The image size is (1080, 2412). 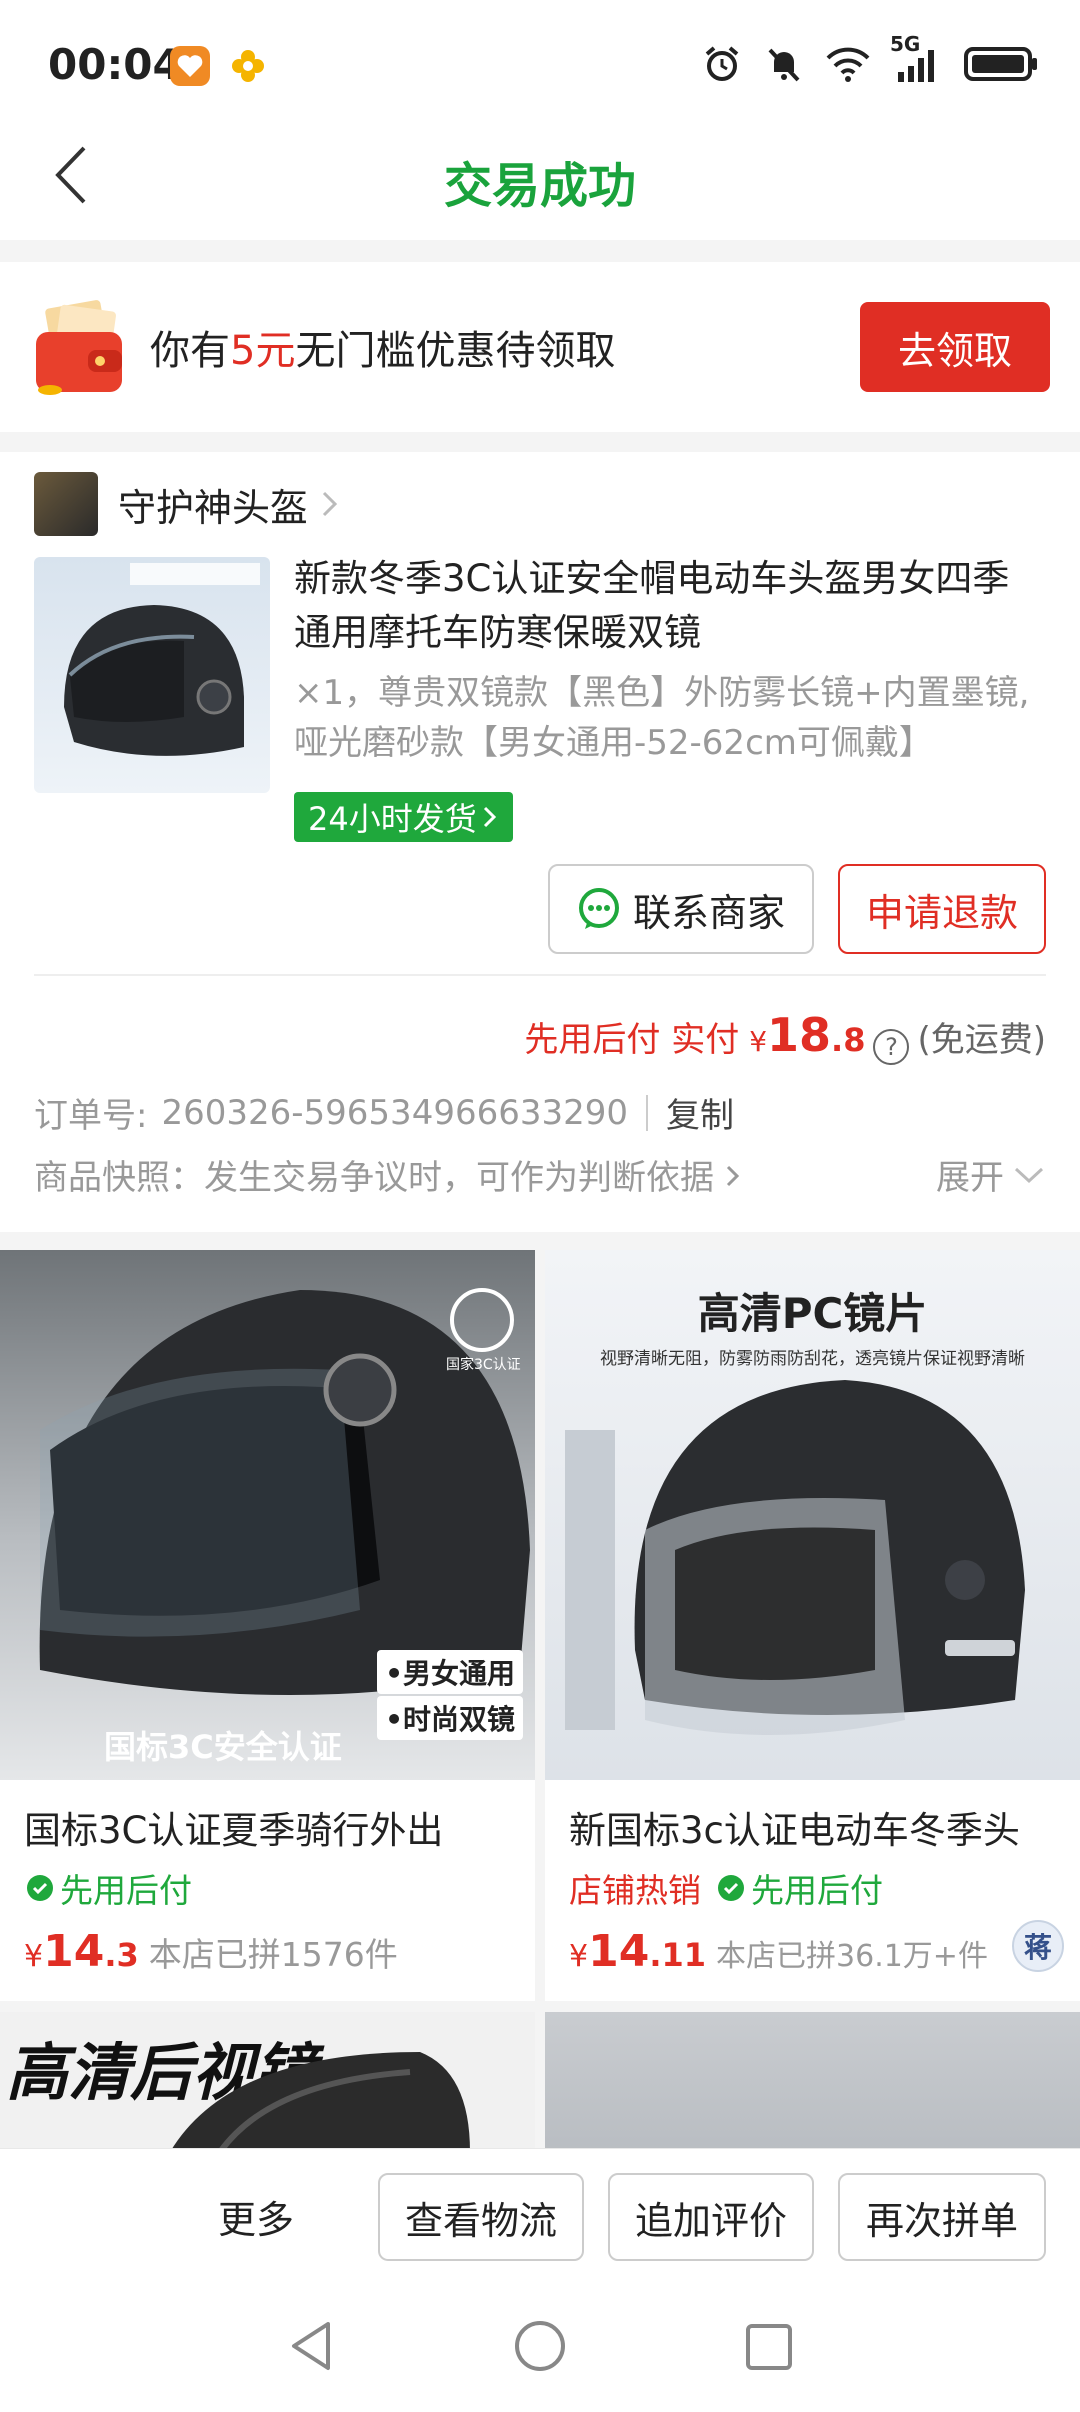 I want to click on product-card-image: 高清PC镜片 视野清晰无阻，防雾防雨防刮花，透亮镜片保证视野清晰, so click(x=812, y=1515).